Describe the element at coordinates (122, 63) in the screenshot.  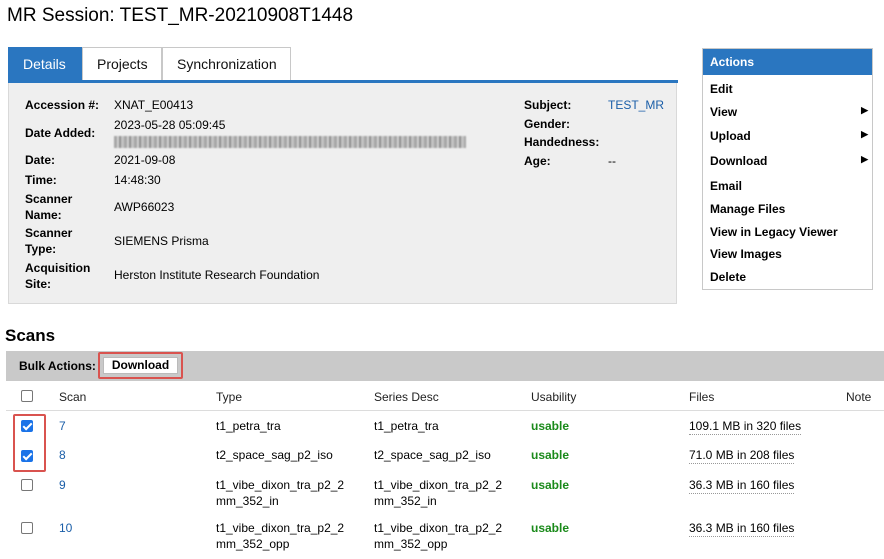
I see `tab-projects: Projects` at that location.